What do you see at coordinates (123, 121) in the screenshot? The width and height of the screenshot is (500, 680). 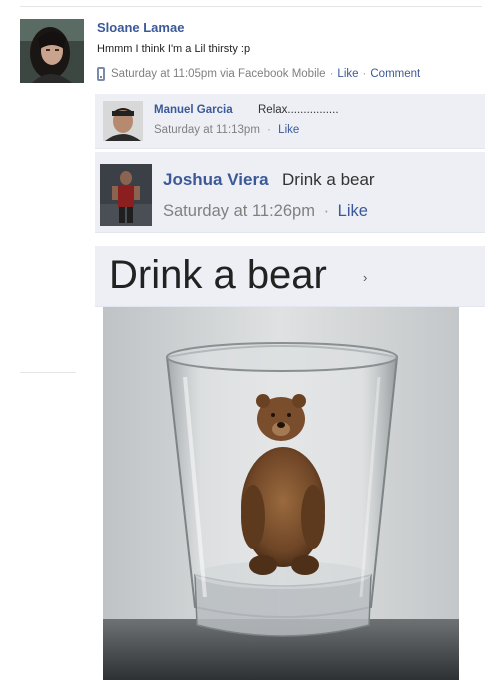 I see `manuel-avatar` at bounding box center [123, 121].